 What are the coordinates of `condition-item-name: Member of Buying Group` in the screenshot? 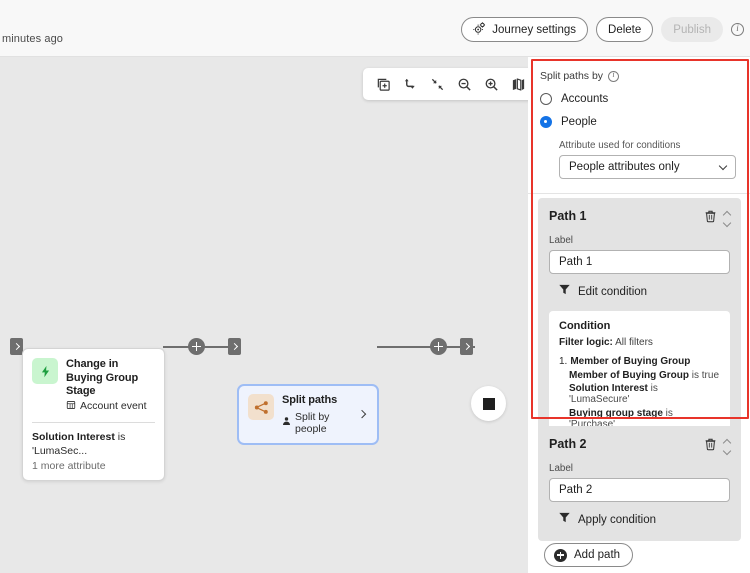 It's located at (630, 361).